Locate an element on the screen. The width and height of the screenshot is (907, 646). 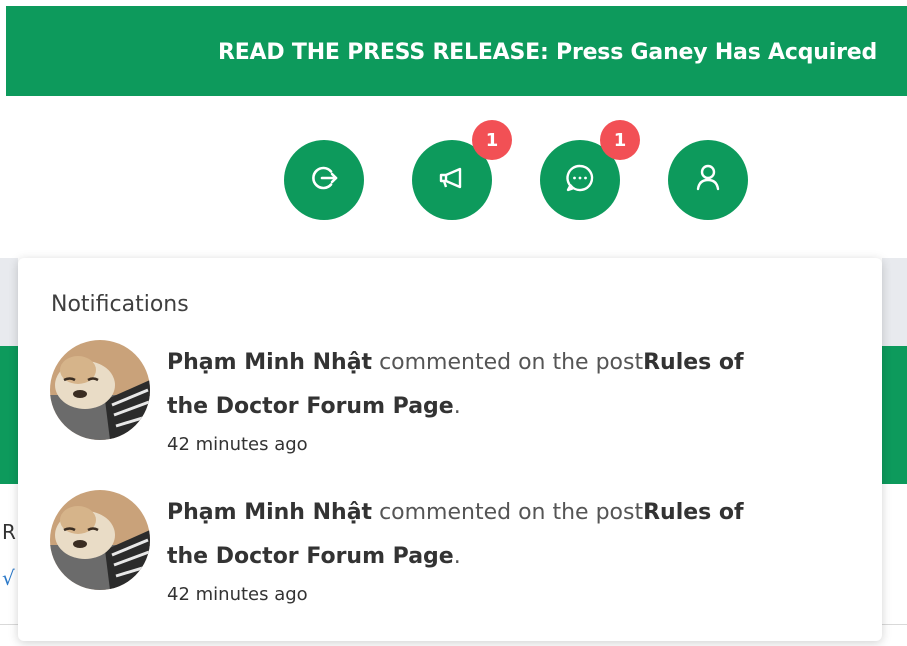
background-text: R is located at coordinates (9, 532).